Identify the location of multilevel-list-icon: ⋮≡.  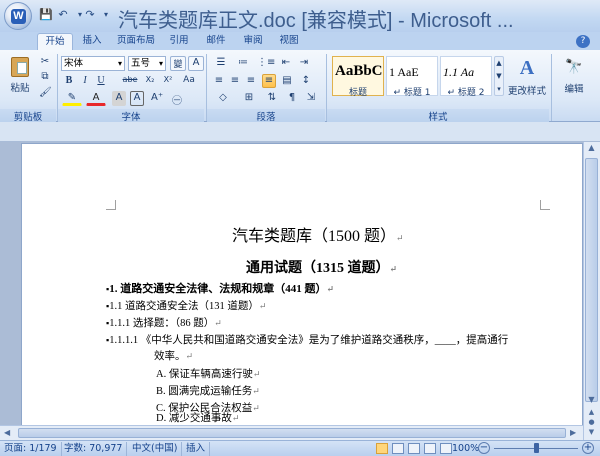
(265, 63).